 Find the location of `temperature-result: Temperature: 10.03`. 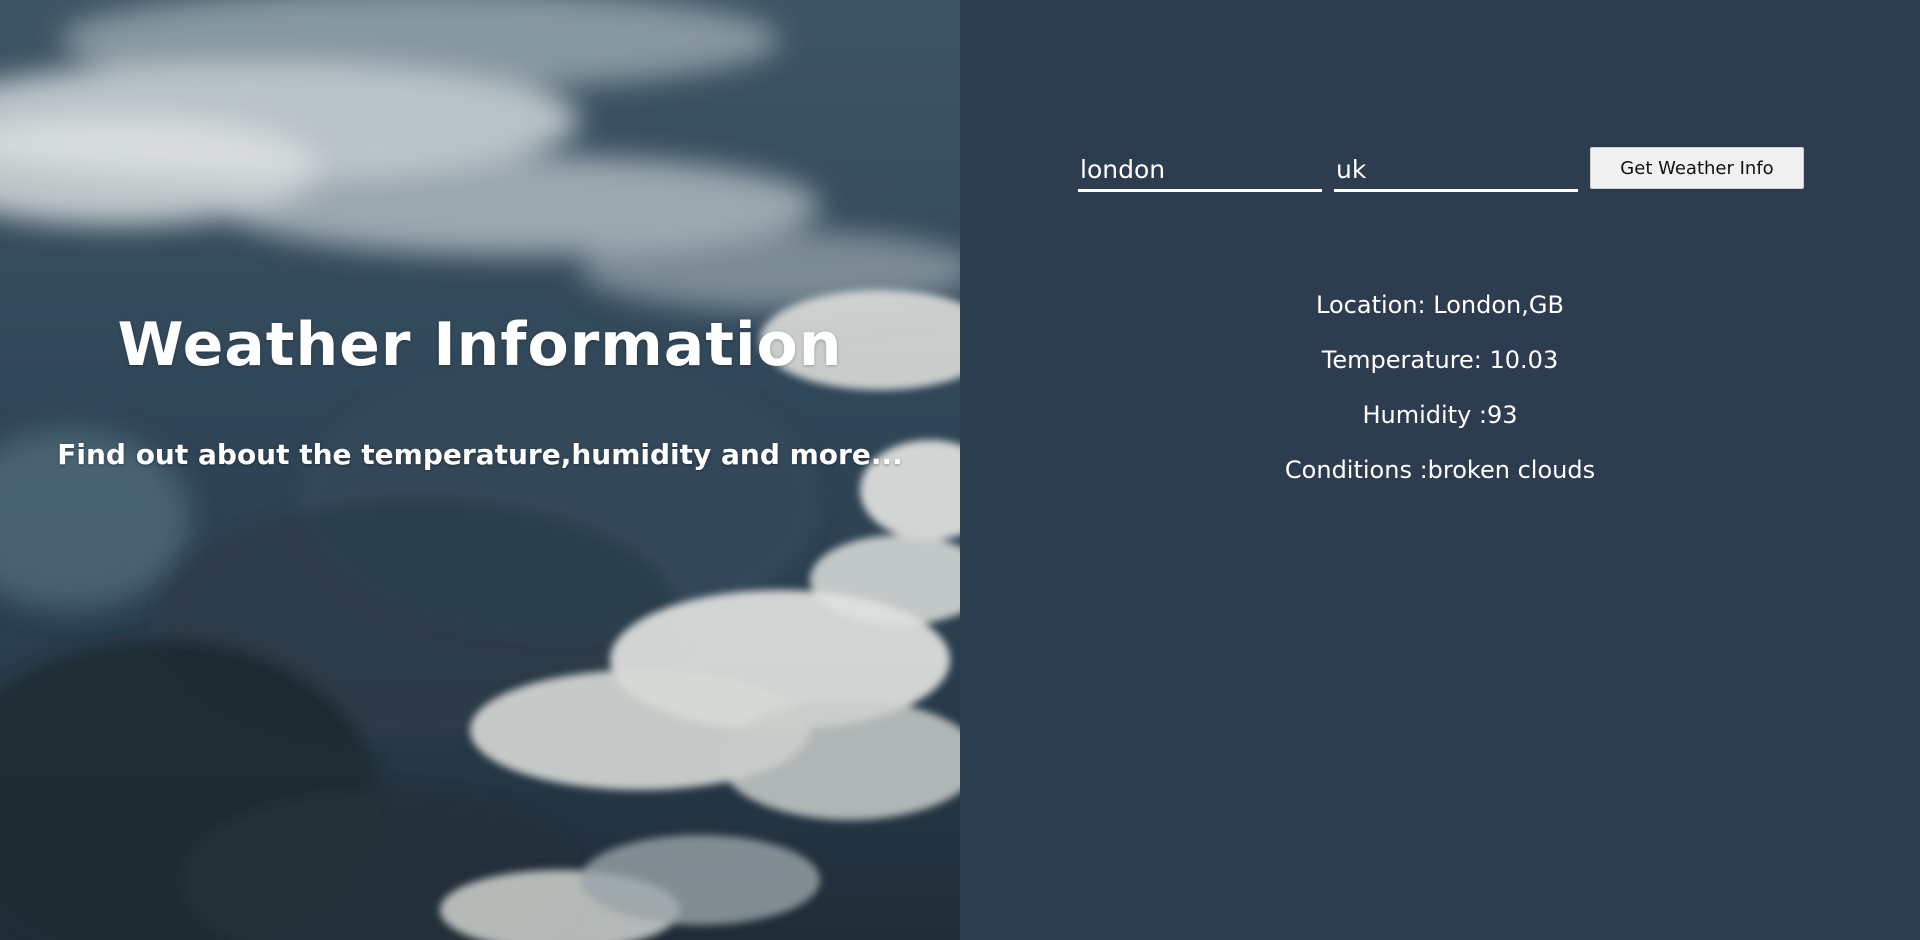

temperature-result: Temperature: 10.03 is located at coordinates (1440, 360).